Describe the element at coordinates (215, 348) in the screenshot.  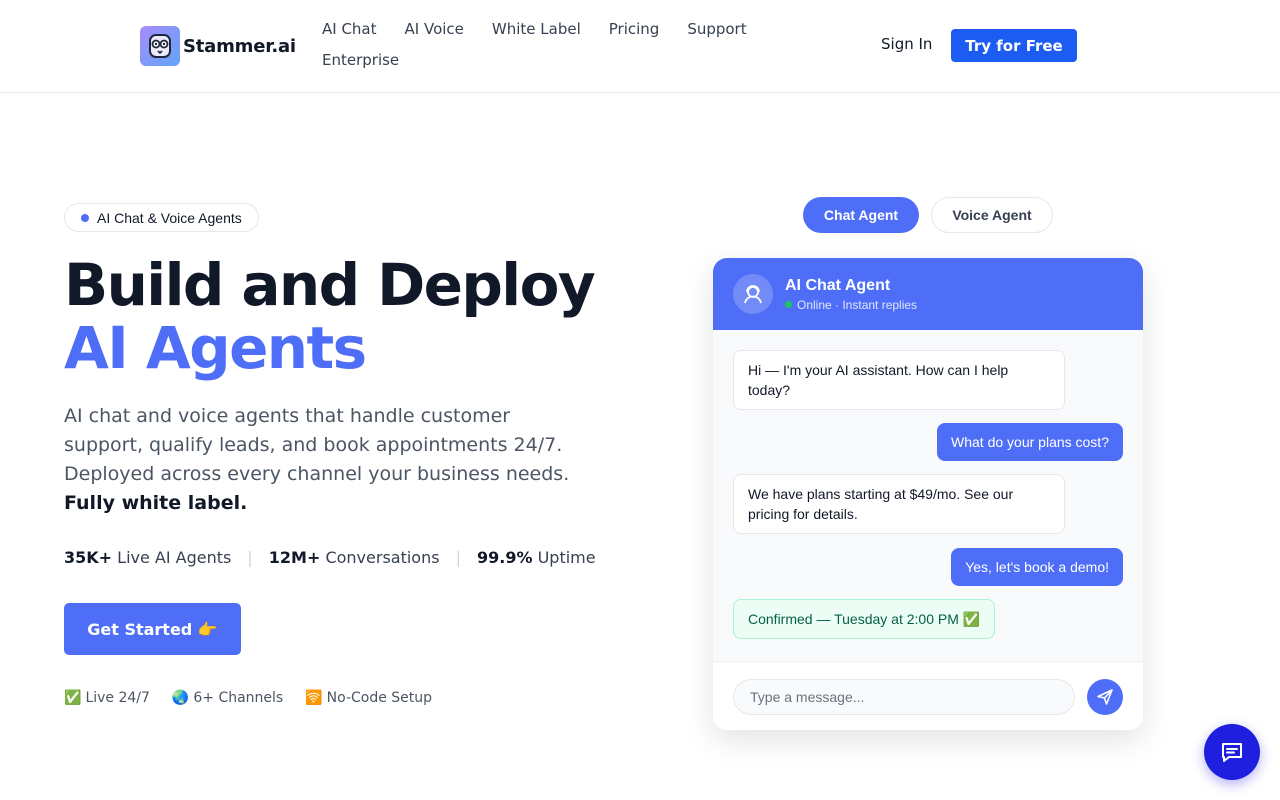
I see `hero-title-line2: AI Agents` at that location.